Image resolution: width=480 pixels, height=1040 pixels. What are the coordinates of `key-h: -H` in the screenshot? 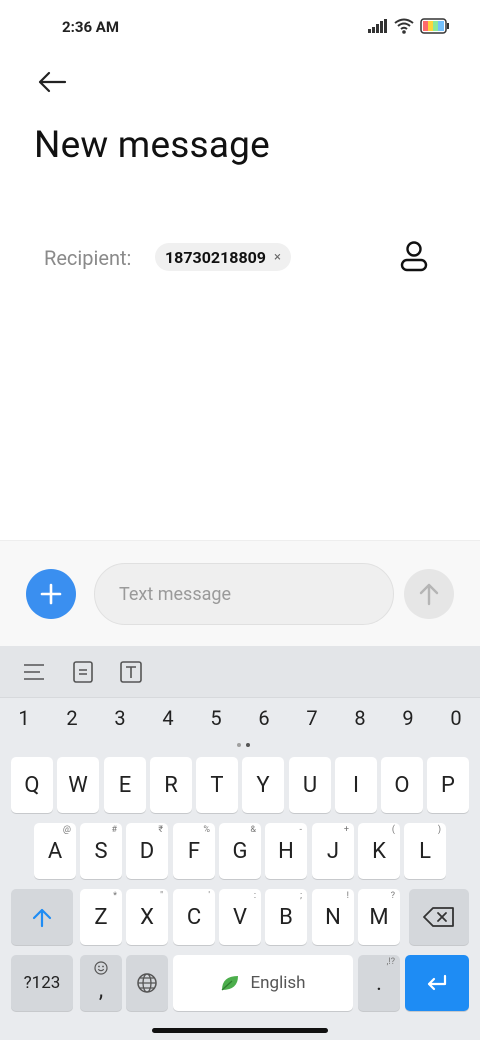 It's located at (286, 851).